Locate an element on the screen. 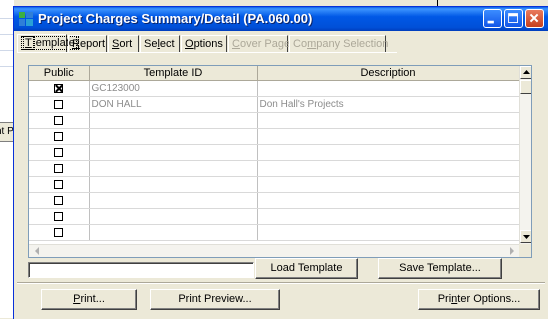 This screenshot has height=319, width=548. scroll-up-button is located at coordinates (525, 72).